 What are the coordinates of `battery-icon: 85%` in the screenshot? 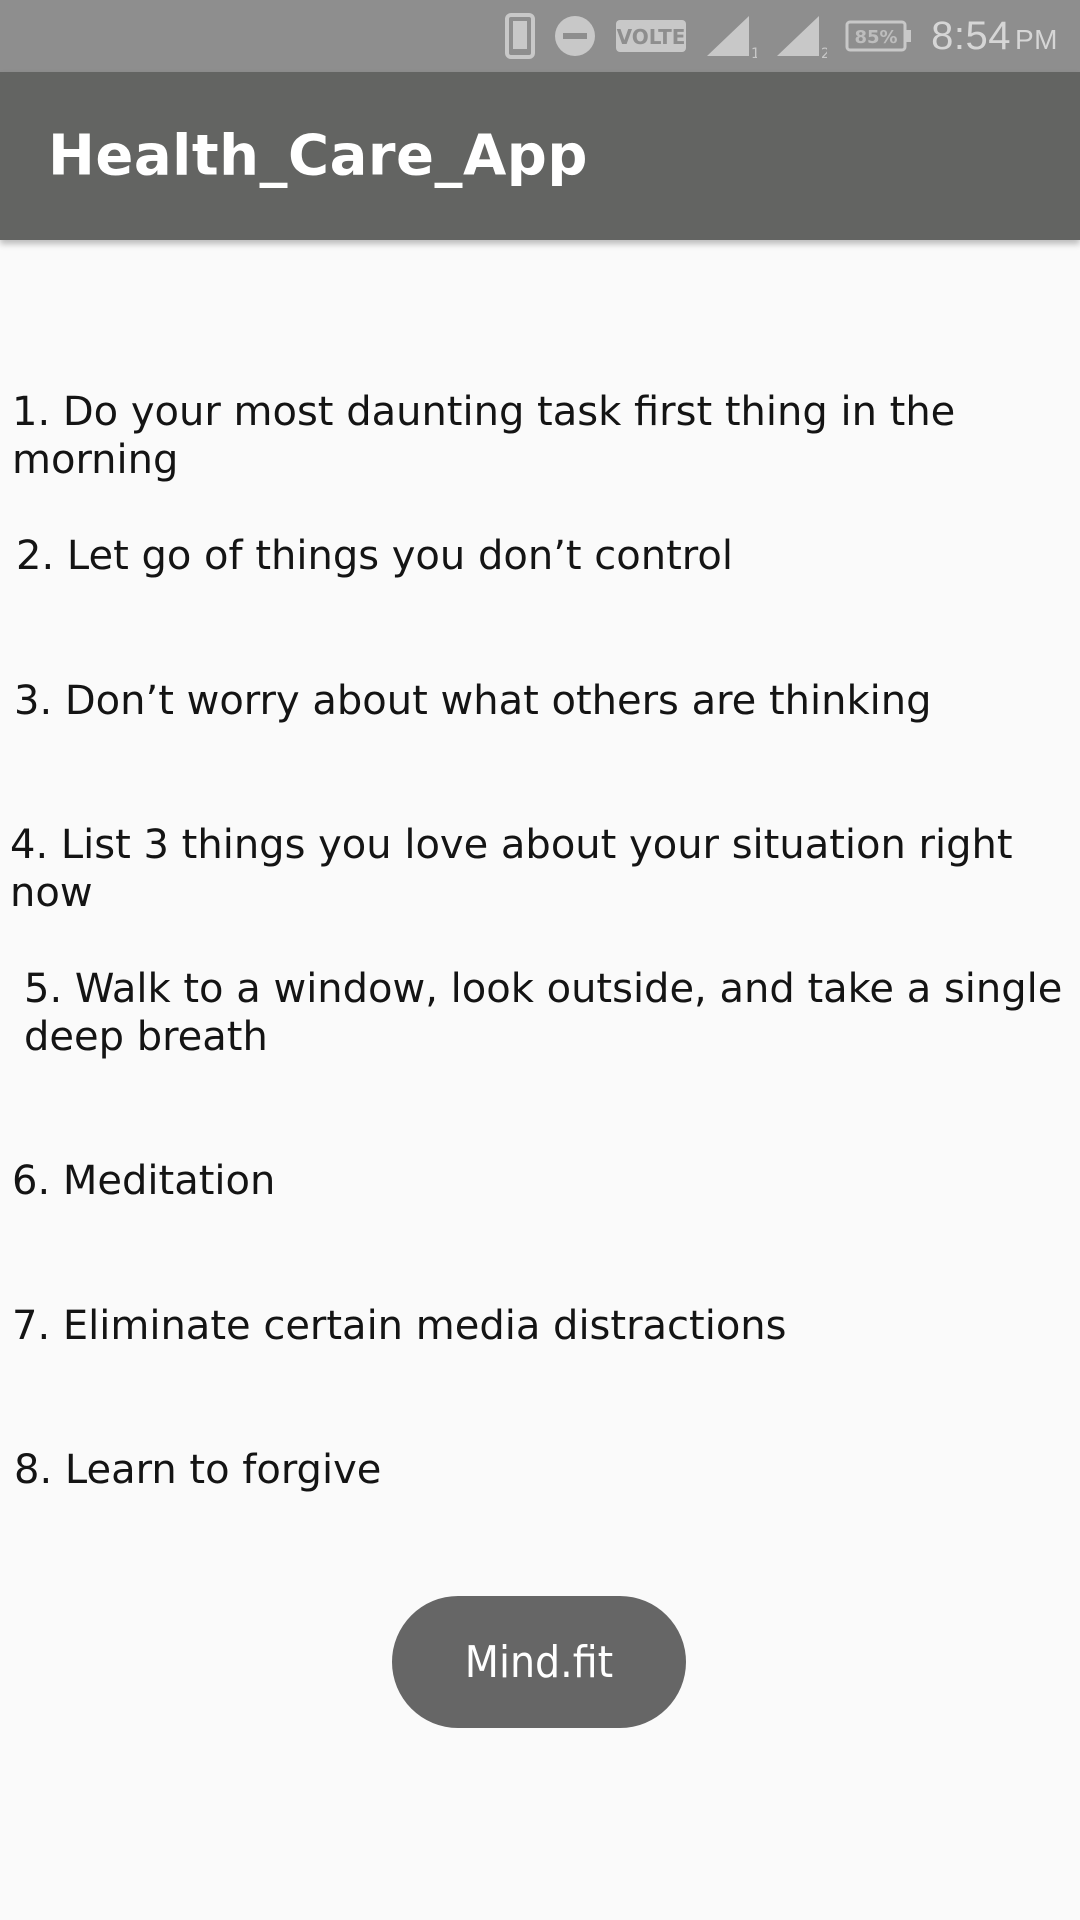 It's located at (879, 36).